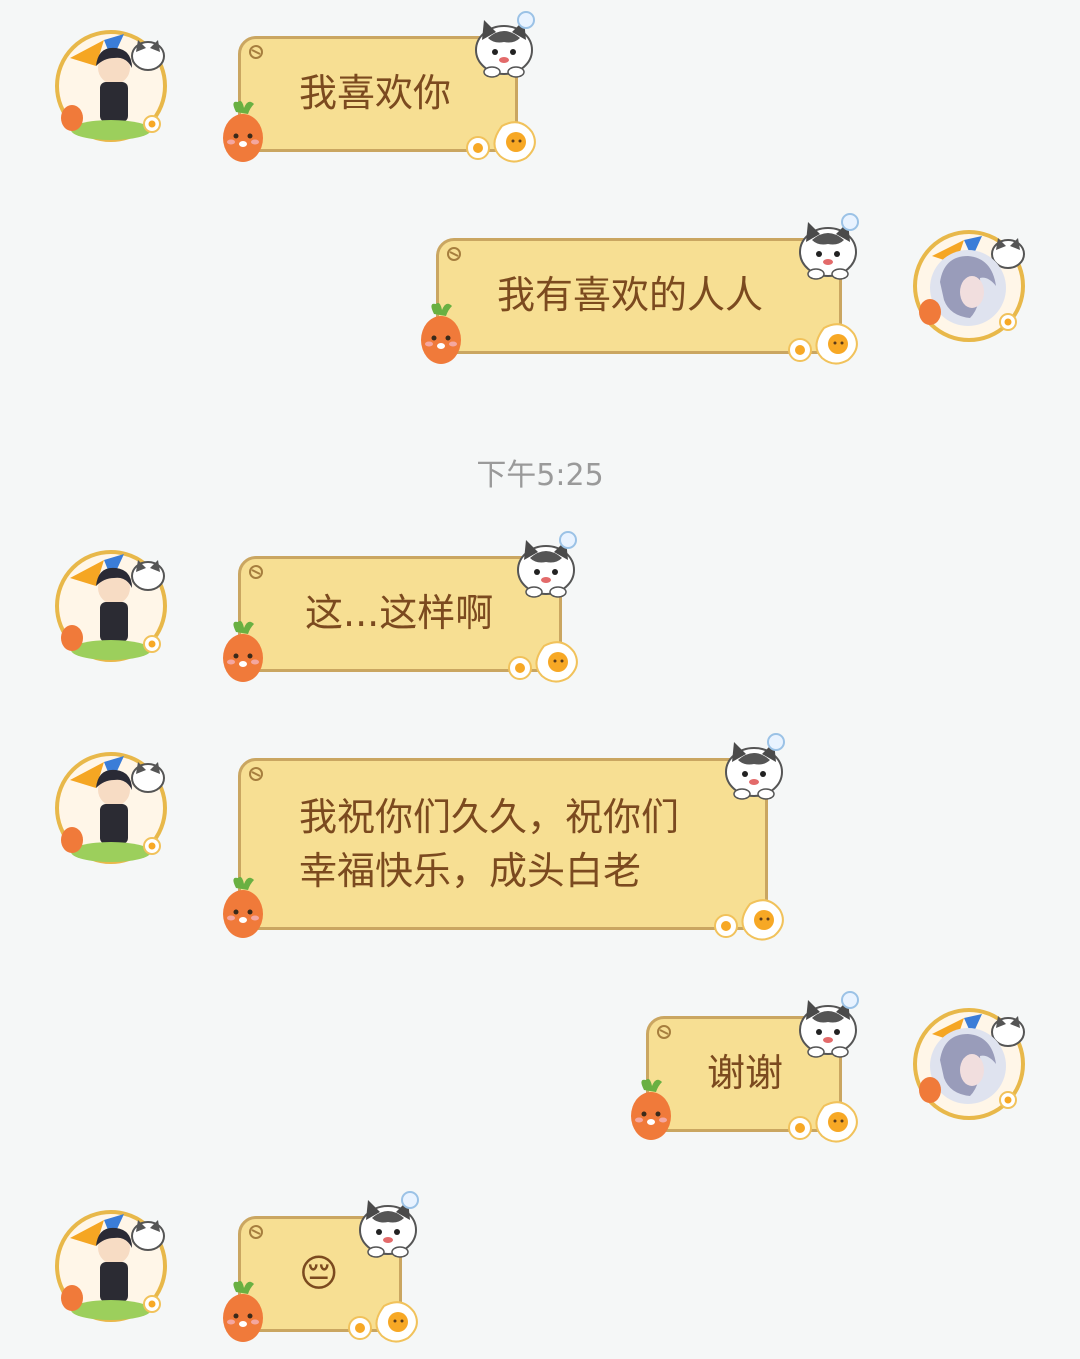 The height and width of the screenshot is (1359, 1080). What do you see at coordinates (489, 817) in the screenshot?
I see `message-text-line-1: 我祝你们久久，祝你们` at bounding box center [489, 817].